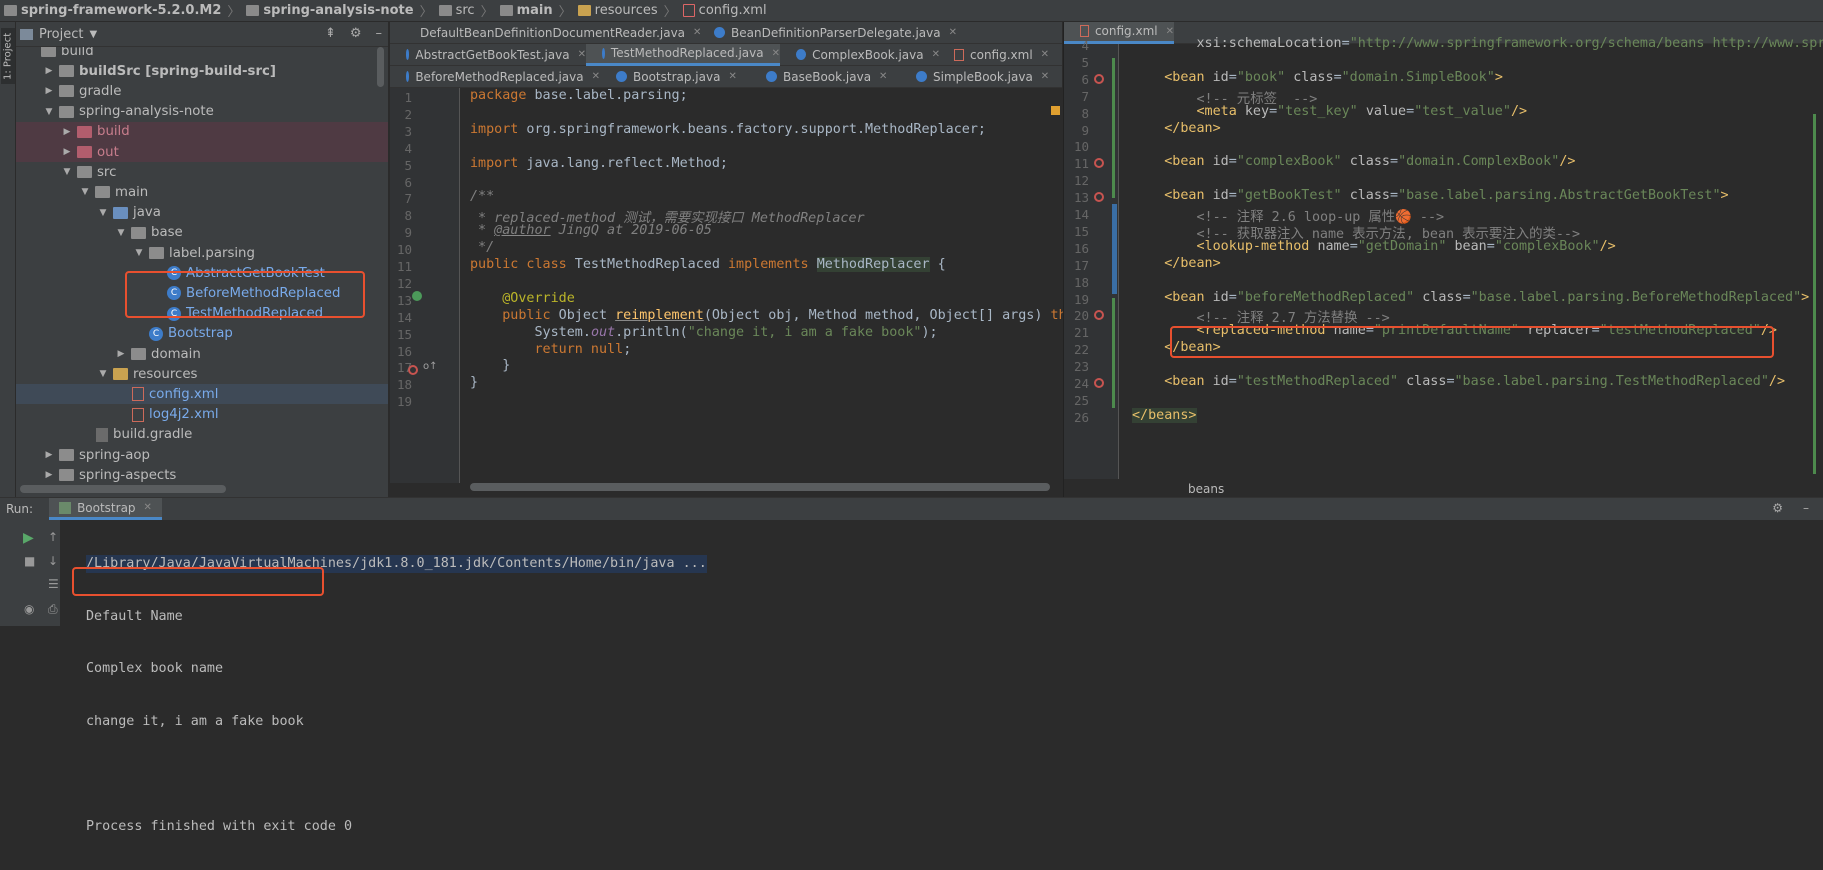  I want to click on tree-item: ▶ spring-aop, so click(202, 455).